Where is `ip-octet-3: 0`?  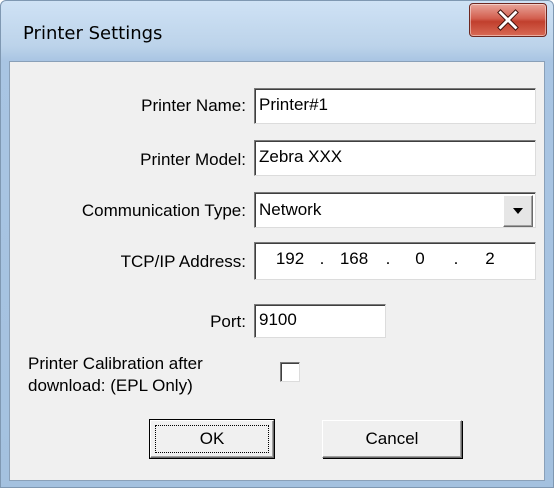 ip-octet-3: 0 is located at coordinates (420, 259).